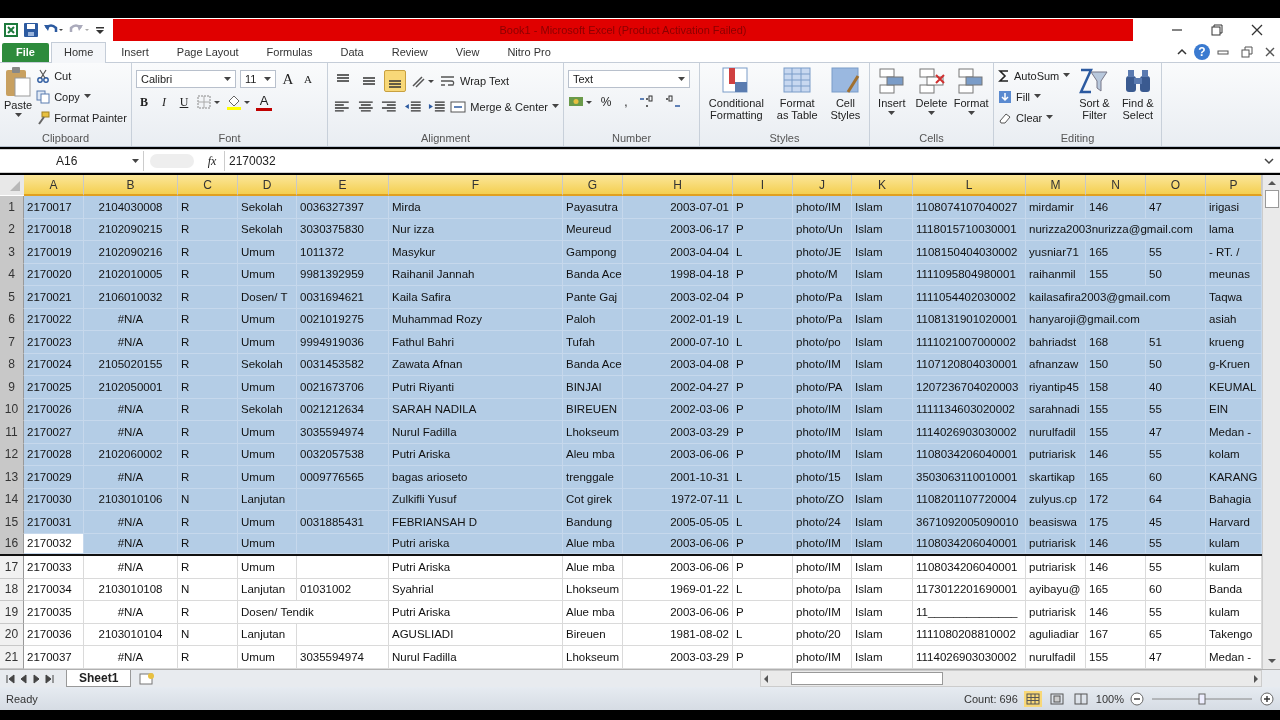 This screenshot has height=720, width=1280. Describe the element at coordinates (267, 185) in the screenshot. I see `column-header: D` at that location.